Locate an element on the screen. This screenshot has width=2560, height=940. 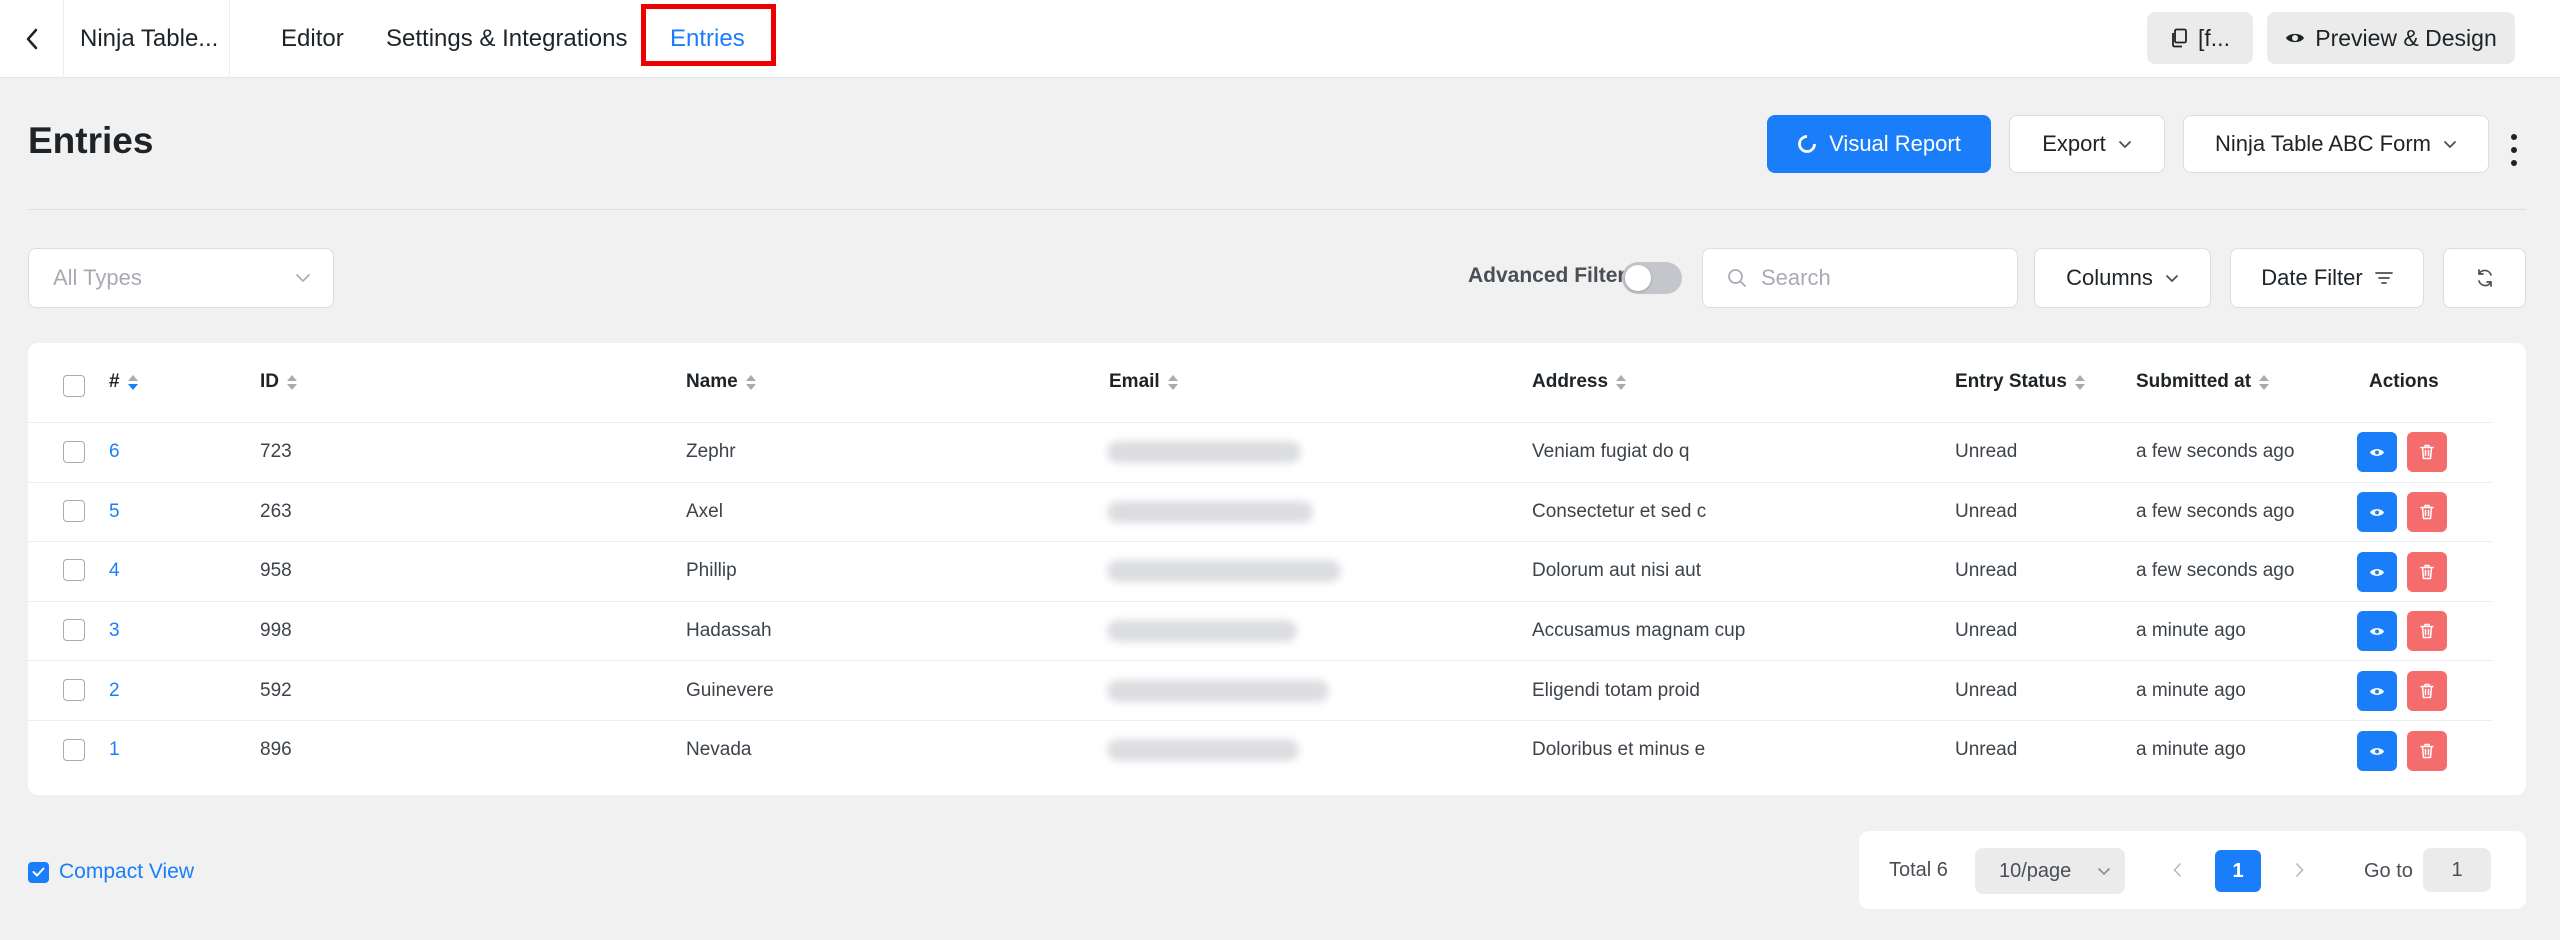
header-divider is located at coordinates (1277, 209).